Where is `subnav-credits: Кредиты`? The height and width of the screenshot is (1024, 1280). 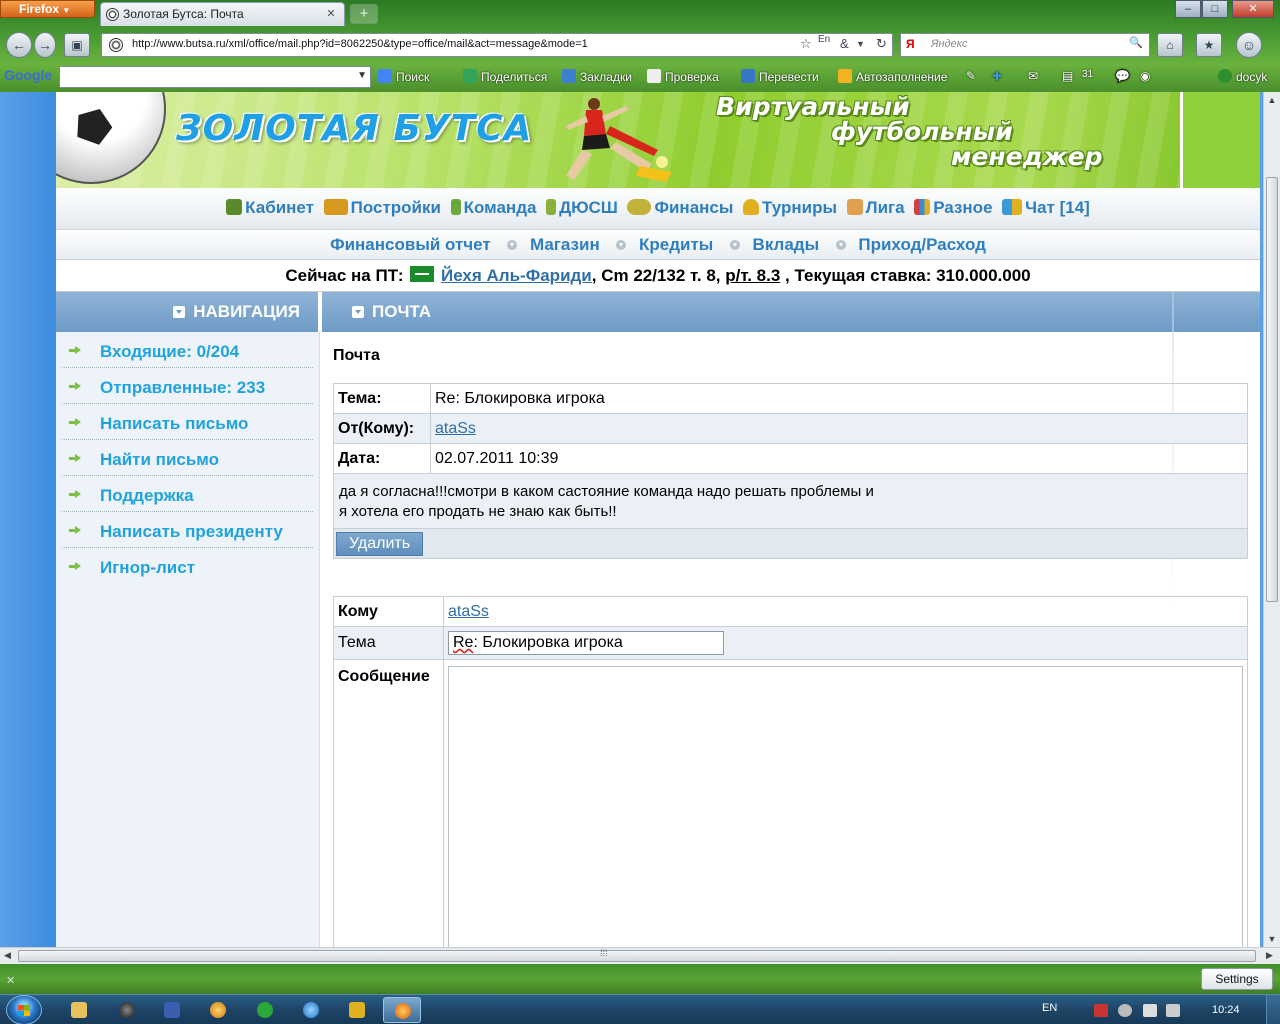
subnav-credits: Кредиты is located at coordinates (676, 244).